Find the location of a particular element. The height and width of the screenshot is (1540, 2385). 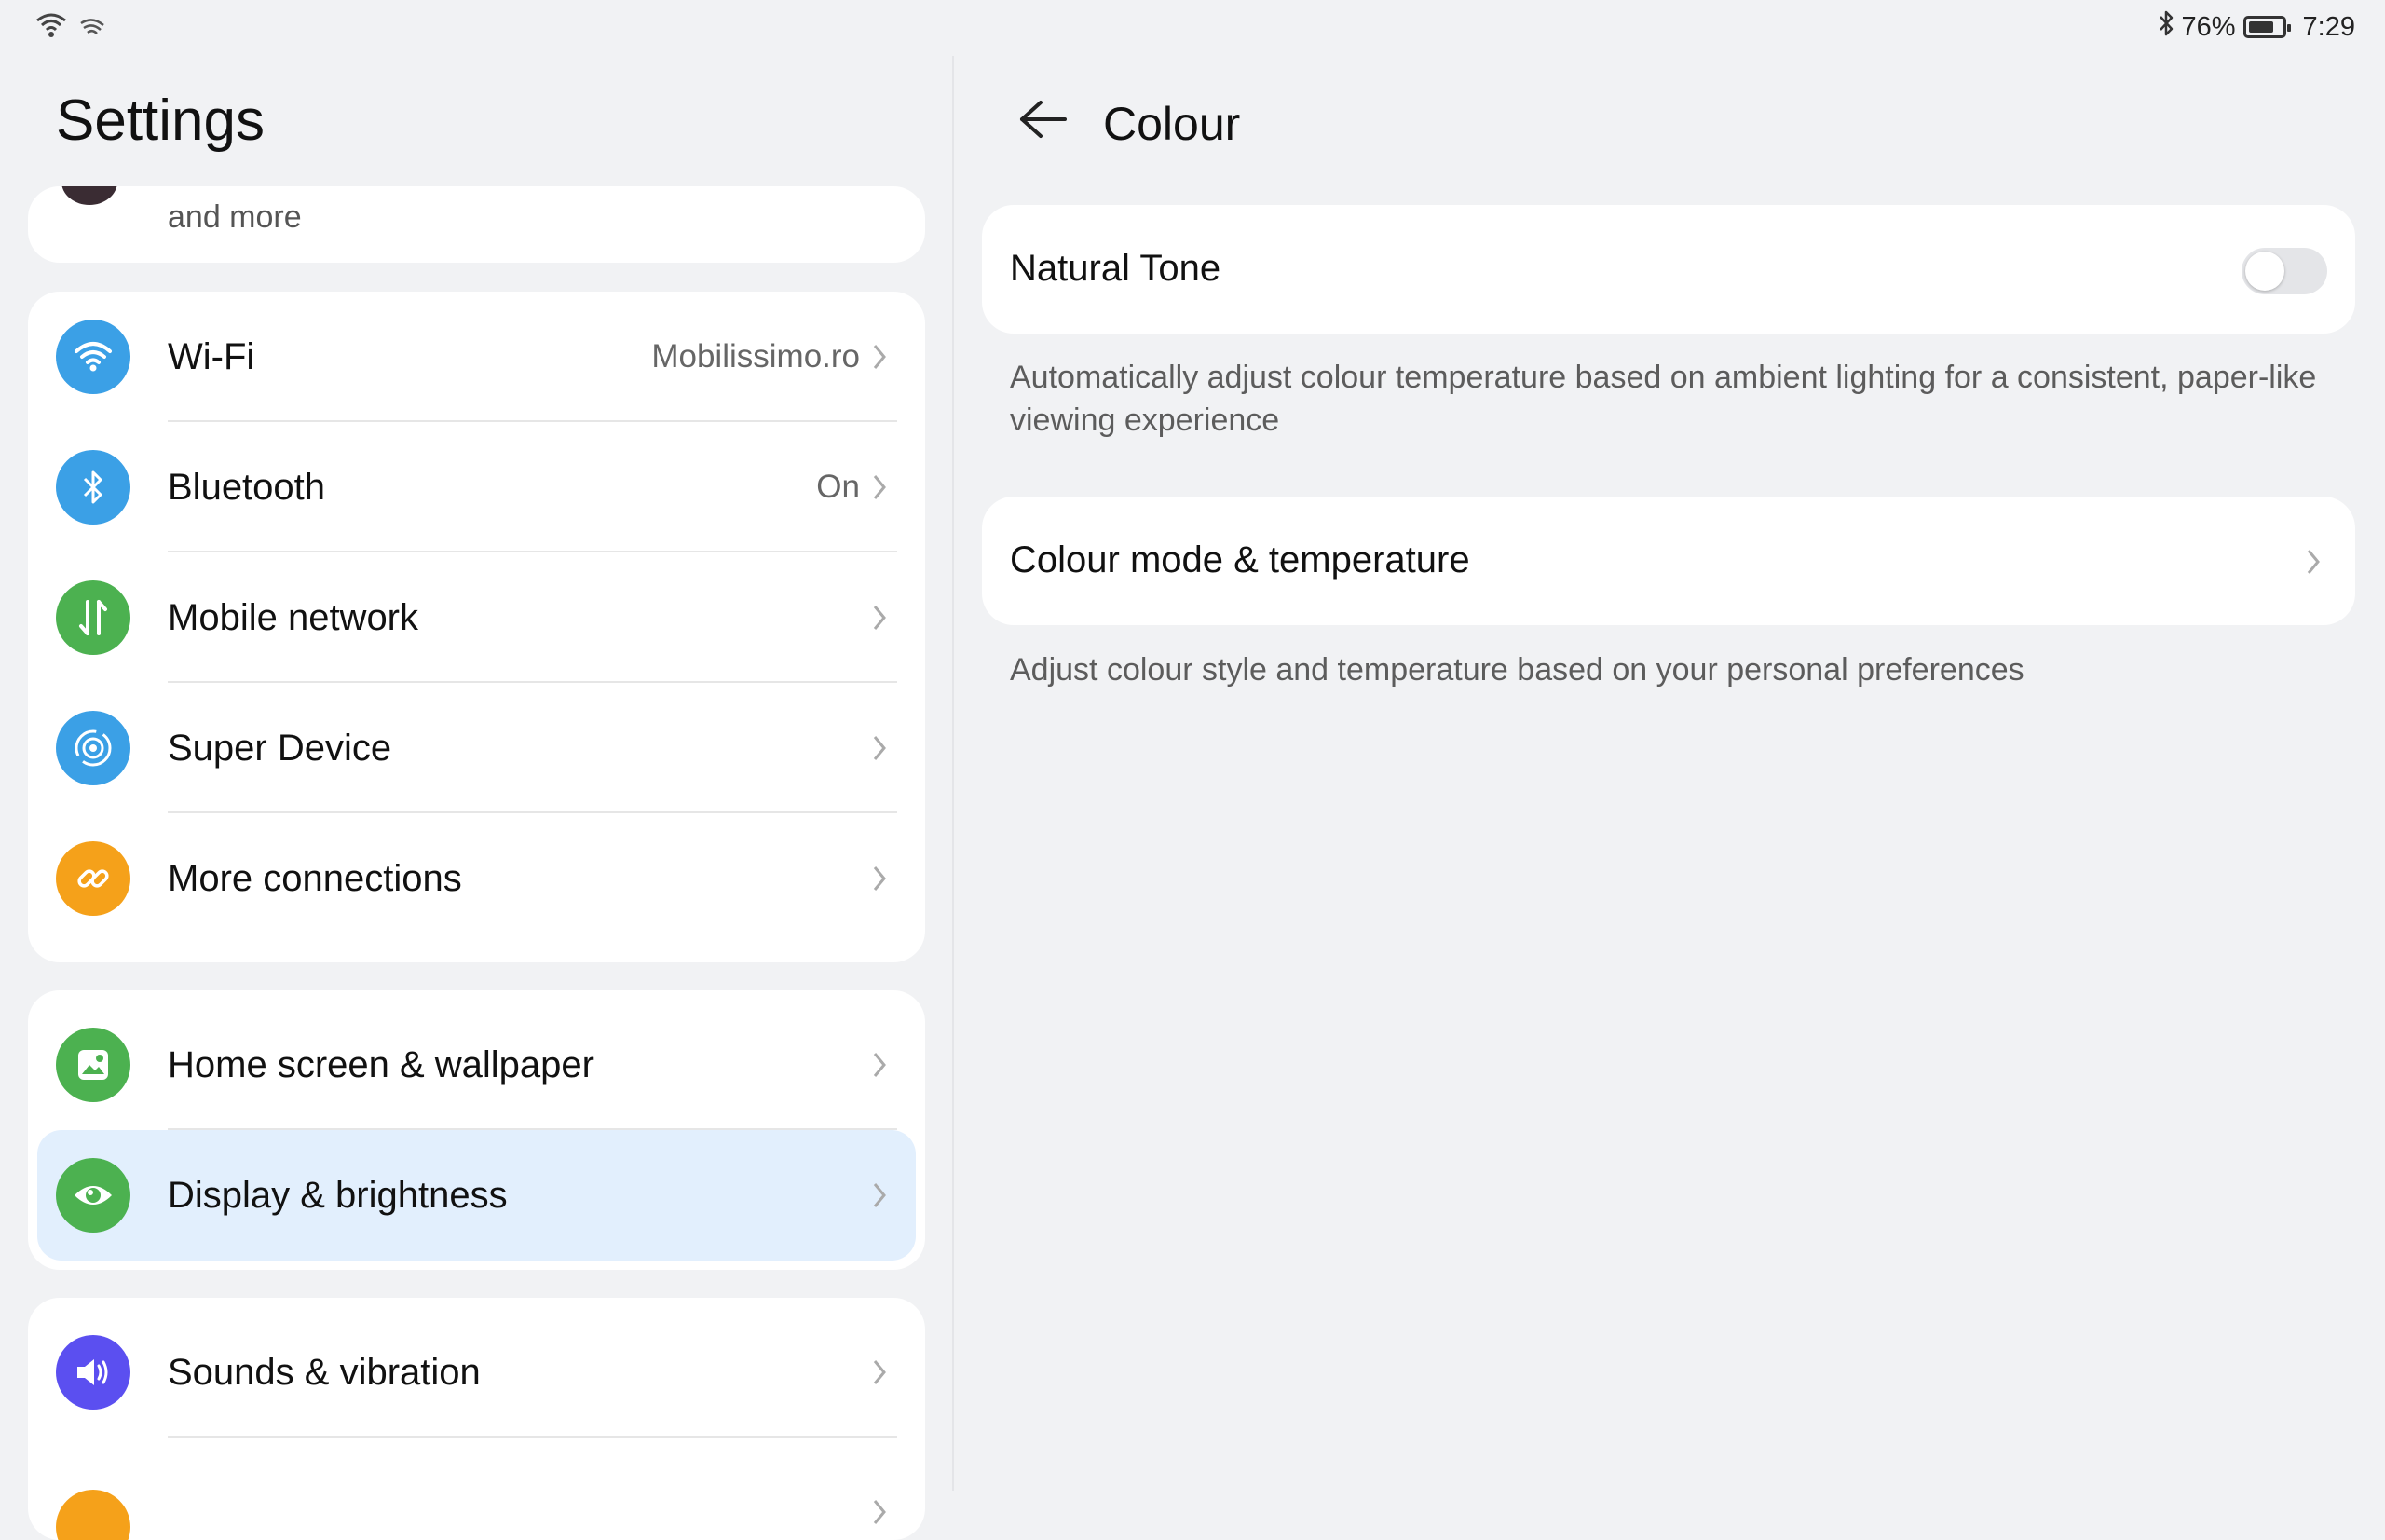

sidebar-item-display-brightness: Display & brightness is located at coordinates (476, 1195).